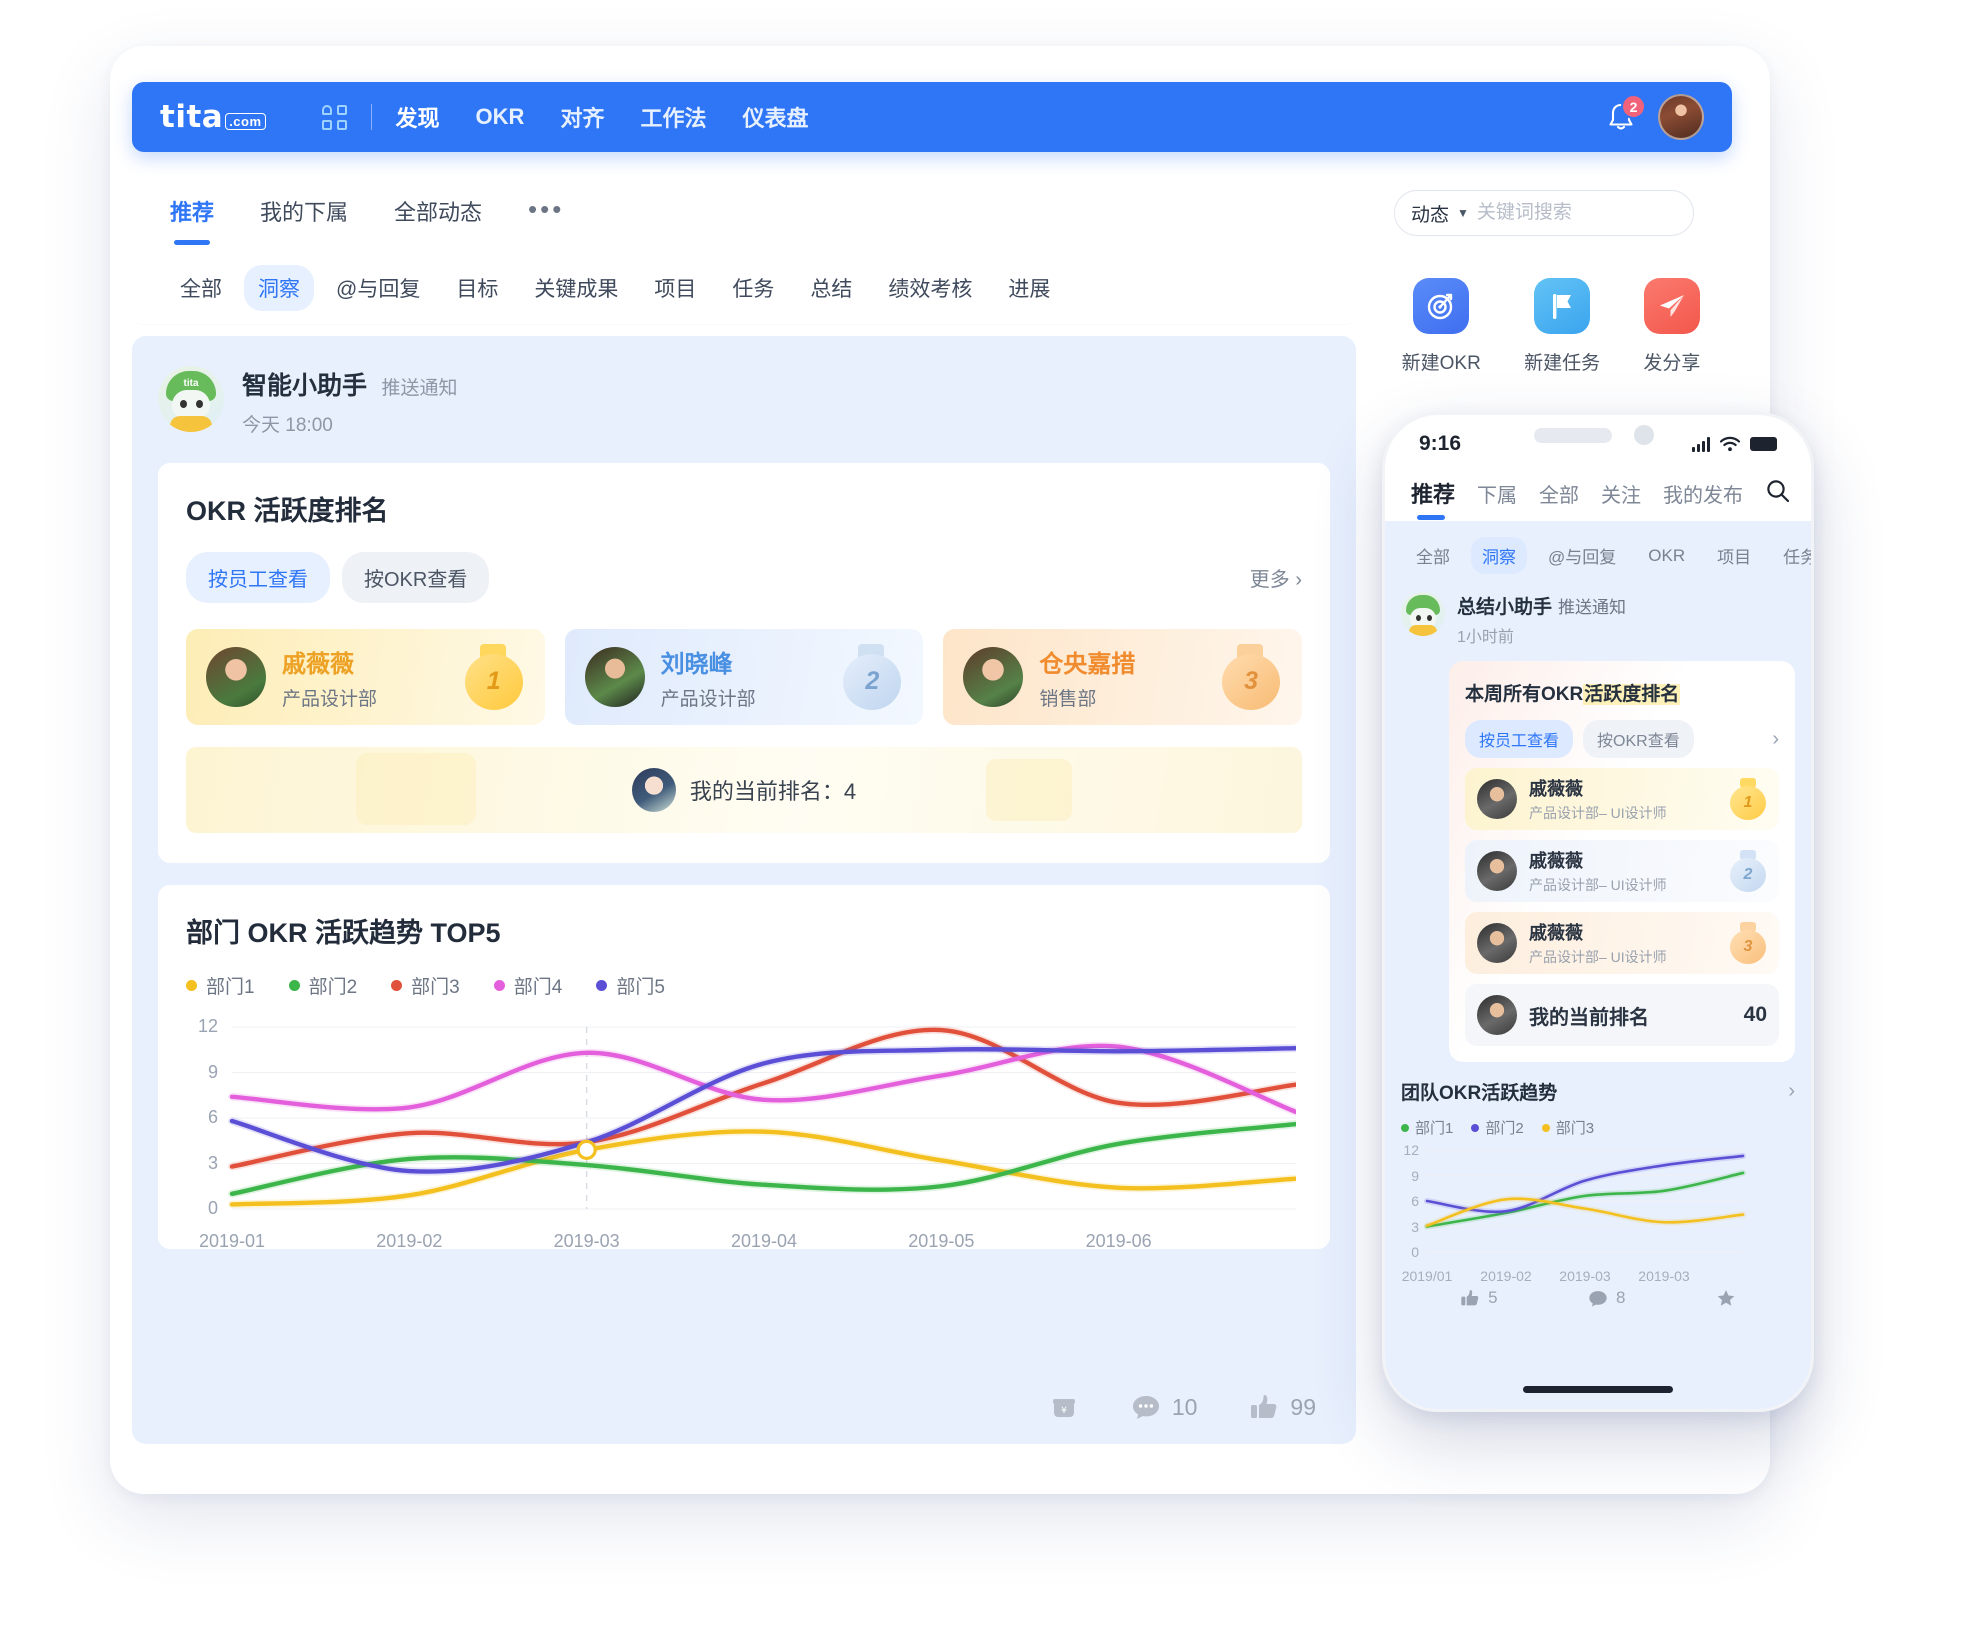 This screenshot has width=1972, height=1628. What do you see at coordinates (1029, 790) in the screenshot?
I see `trophy-decoration-icon` at bounding box center [1029, 790].